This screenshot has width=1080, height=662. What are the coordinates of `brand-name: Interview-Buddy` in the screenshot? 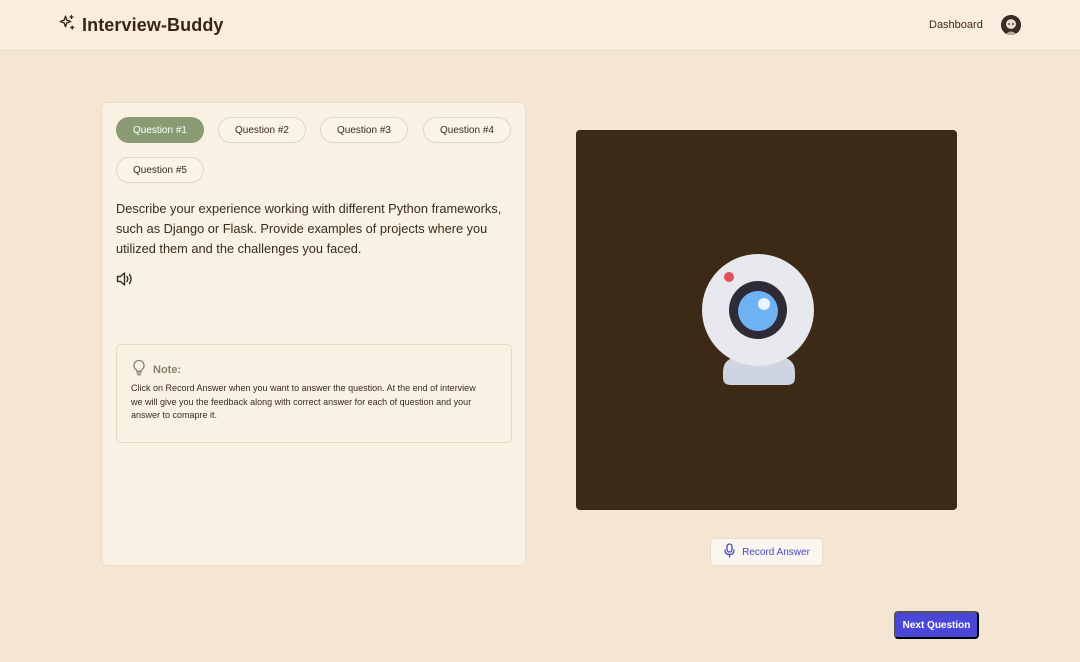 It's located at (153, 25).